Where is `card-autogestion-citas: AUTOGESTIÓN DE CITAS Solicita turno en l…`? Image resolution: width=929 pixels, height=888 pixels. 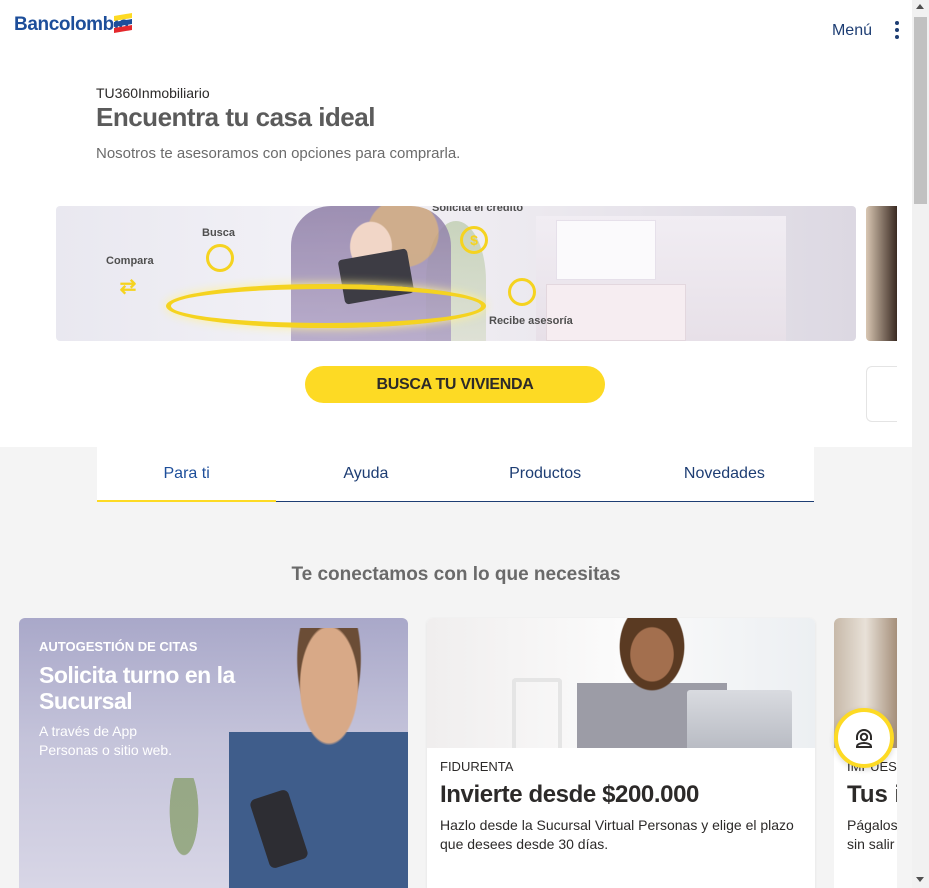
card-autogestion-citas: AUTOGESTIÓN DE CITAS Solicita turno en l… is located at coordinates (213, 753).